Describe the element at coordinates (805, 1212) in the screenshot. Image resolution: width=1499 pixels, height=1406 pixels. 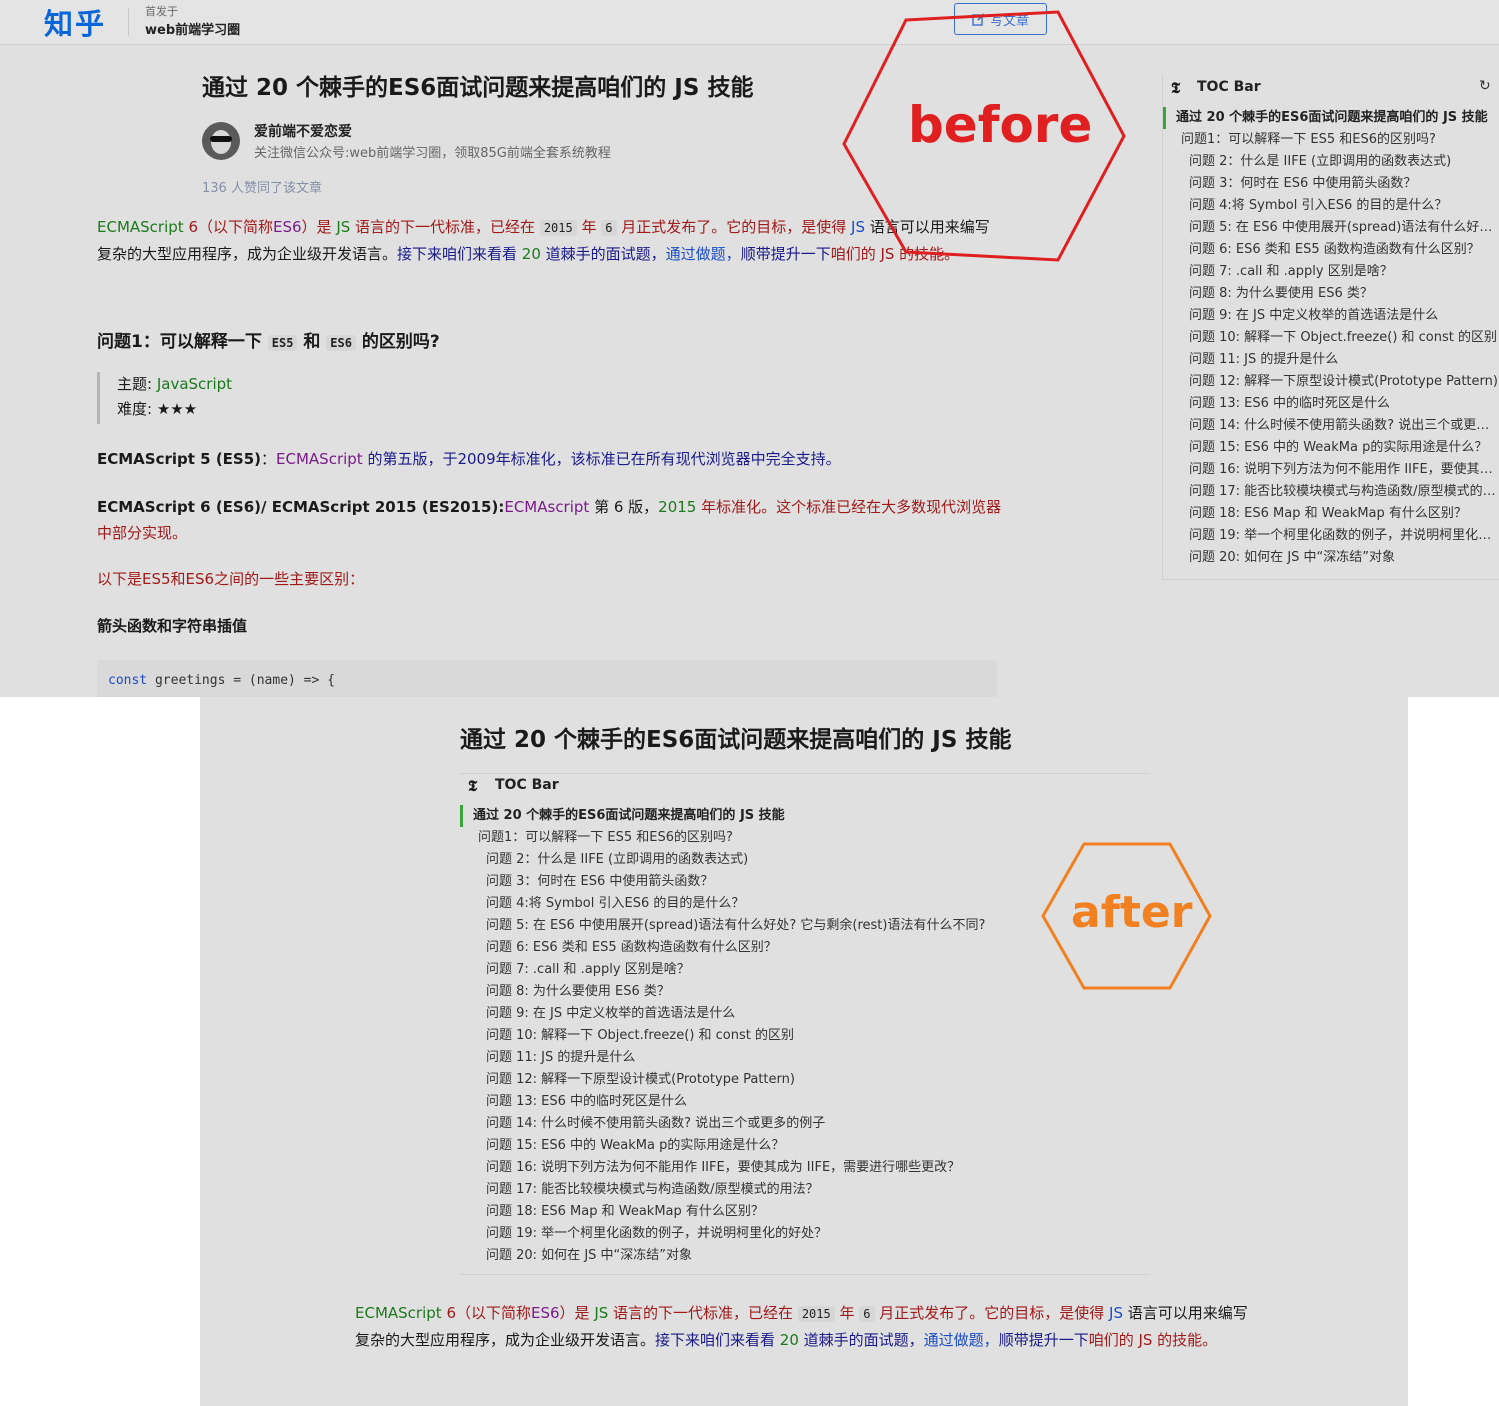
I see `toc-after-item: 问题 18: ES6 Map 和 WeakMap 有什么区别？` at that location.